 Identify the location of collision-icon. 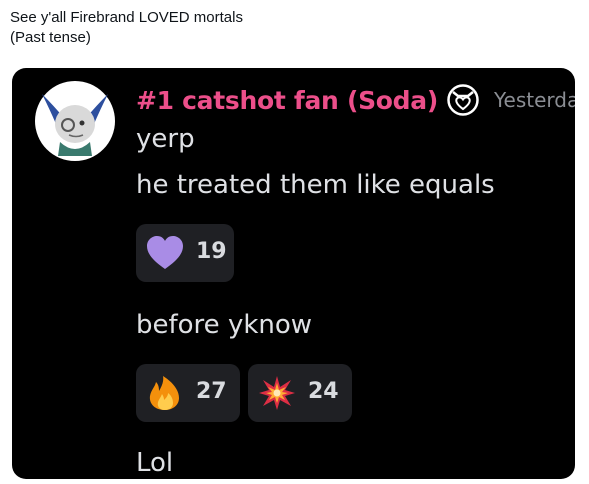
(277, 393).